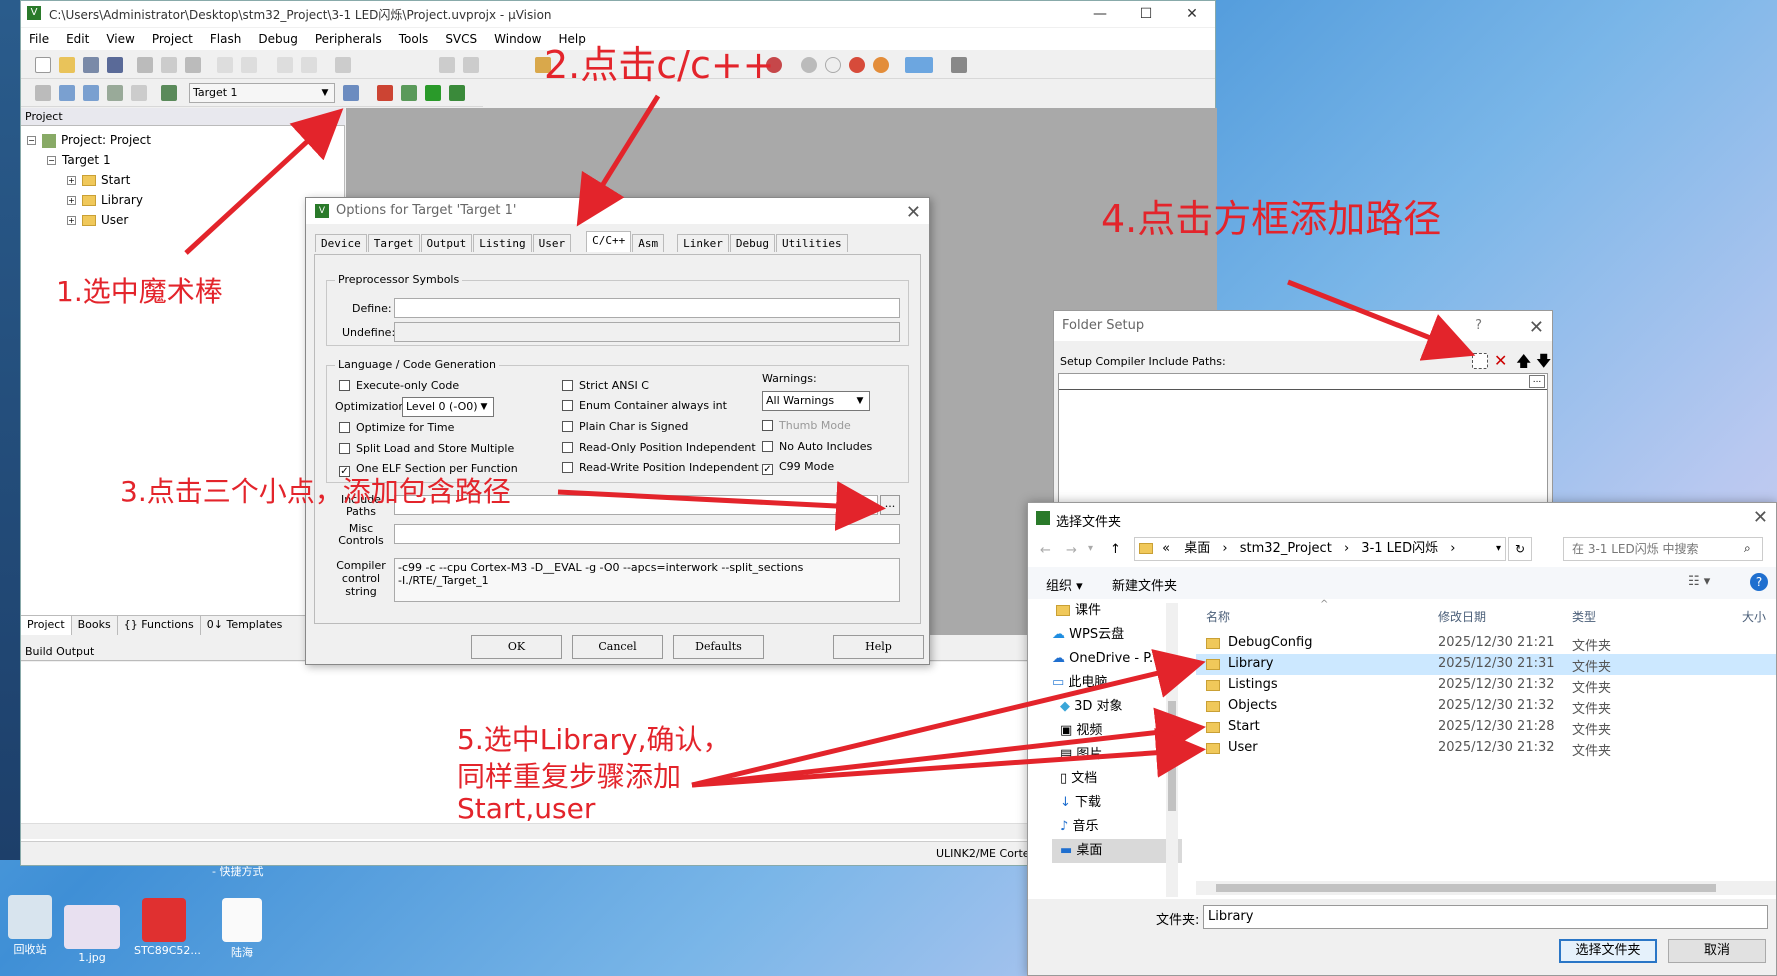  What do you see at coordinates (242, 929) in the screenshot?
I see `desktop-icon-file: 陆海` at bounding box center [242, 929].